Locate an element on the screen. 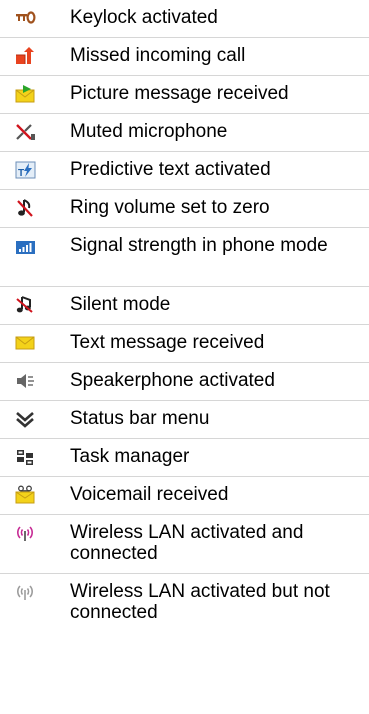  row-label: Predictive text activated is located at coordinates (170, 169).